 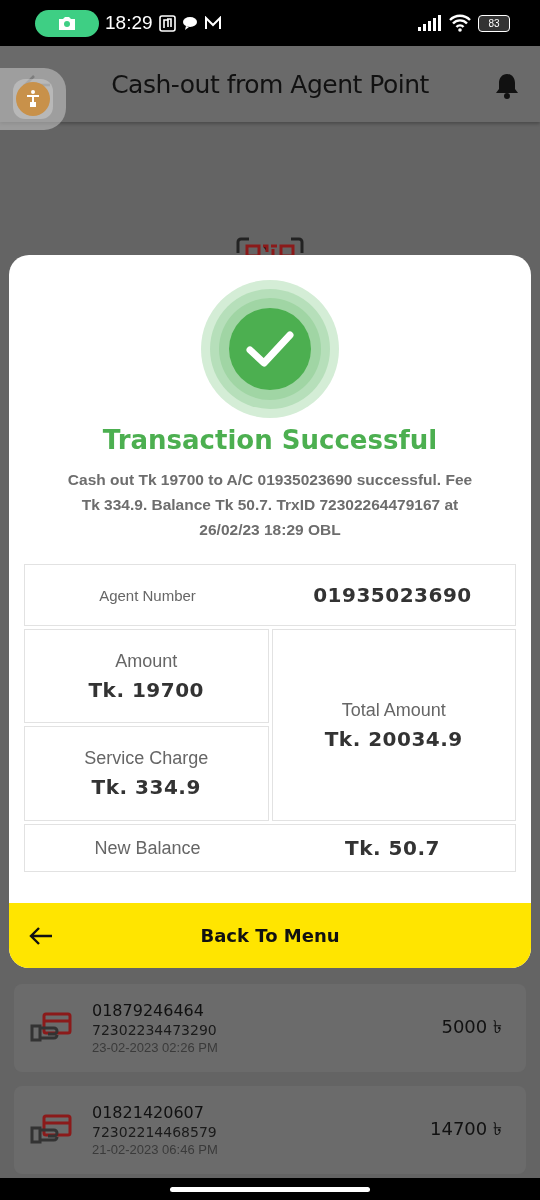 What do you see at coordinates (41, 935) in the screenshot?
I see `back-arrow-icon` at bounding box center [41, 935].